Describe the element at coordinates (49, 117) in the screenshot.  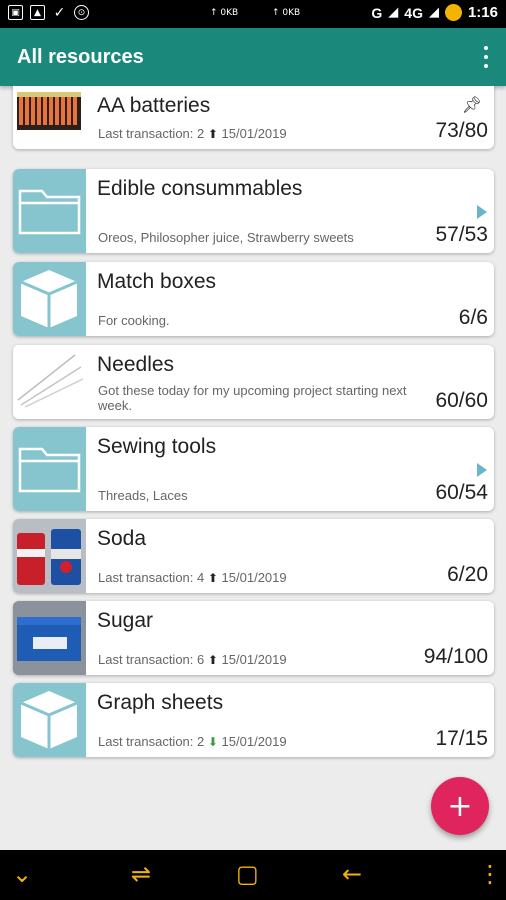
I see `batteries-thumbnail` at that location.